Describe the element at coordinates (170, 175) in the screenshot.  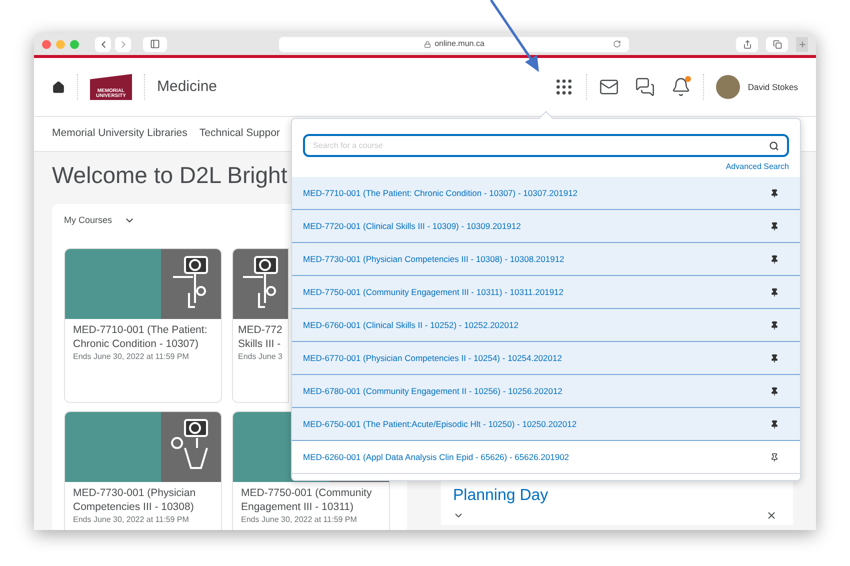
I see `welcome-heading: Welcome to D2L Bright` at that location.